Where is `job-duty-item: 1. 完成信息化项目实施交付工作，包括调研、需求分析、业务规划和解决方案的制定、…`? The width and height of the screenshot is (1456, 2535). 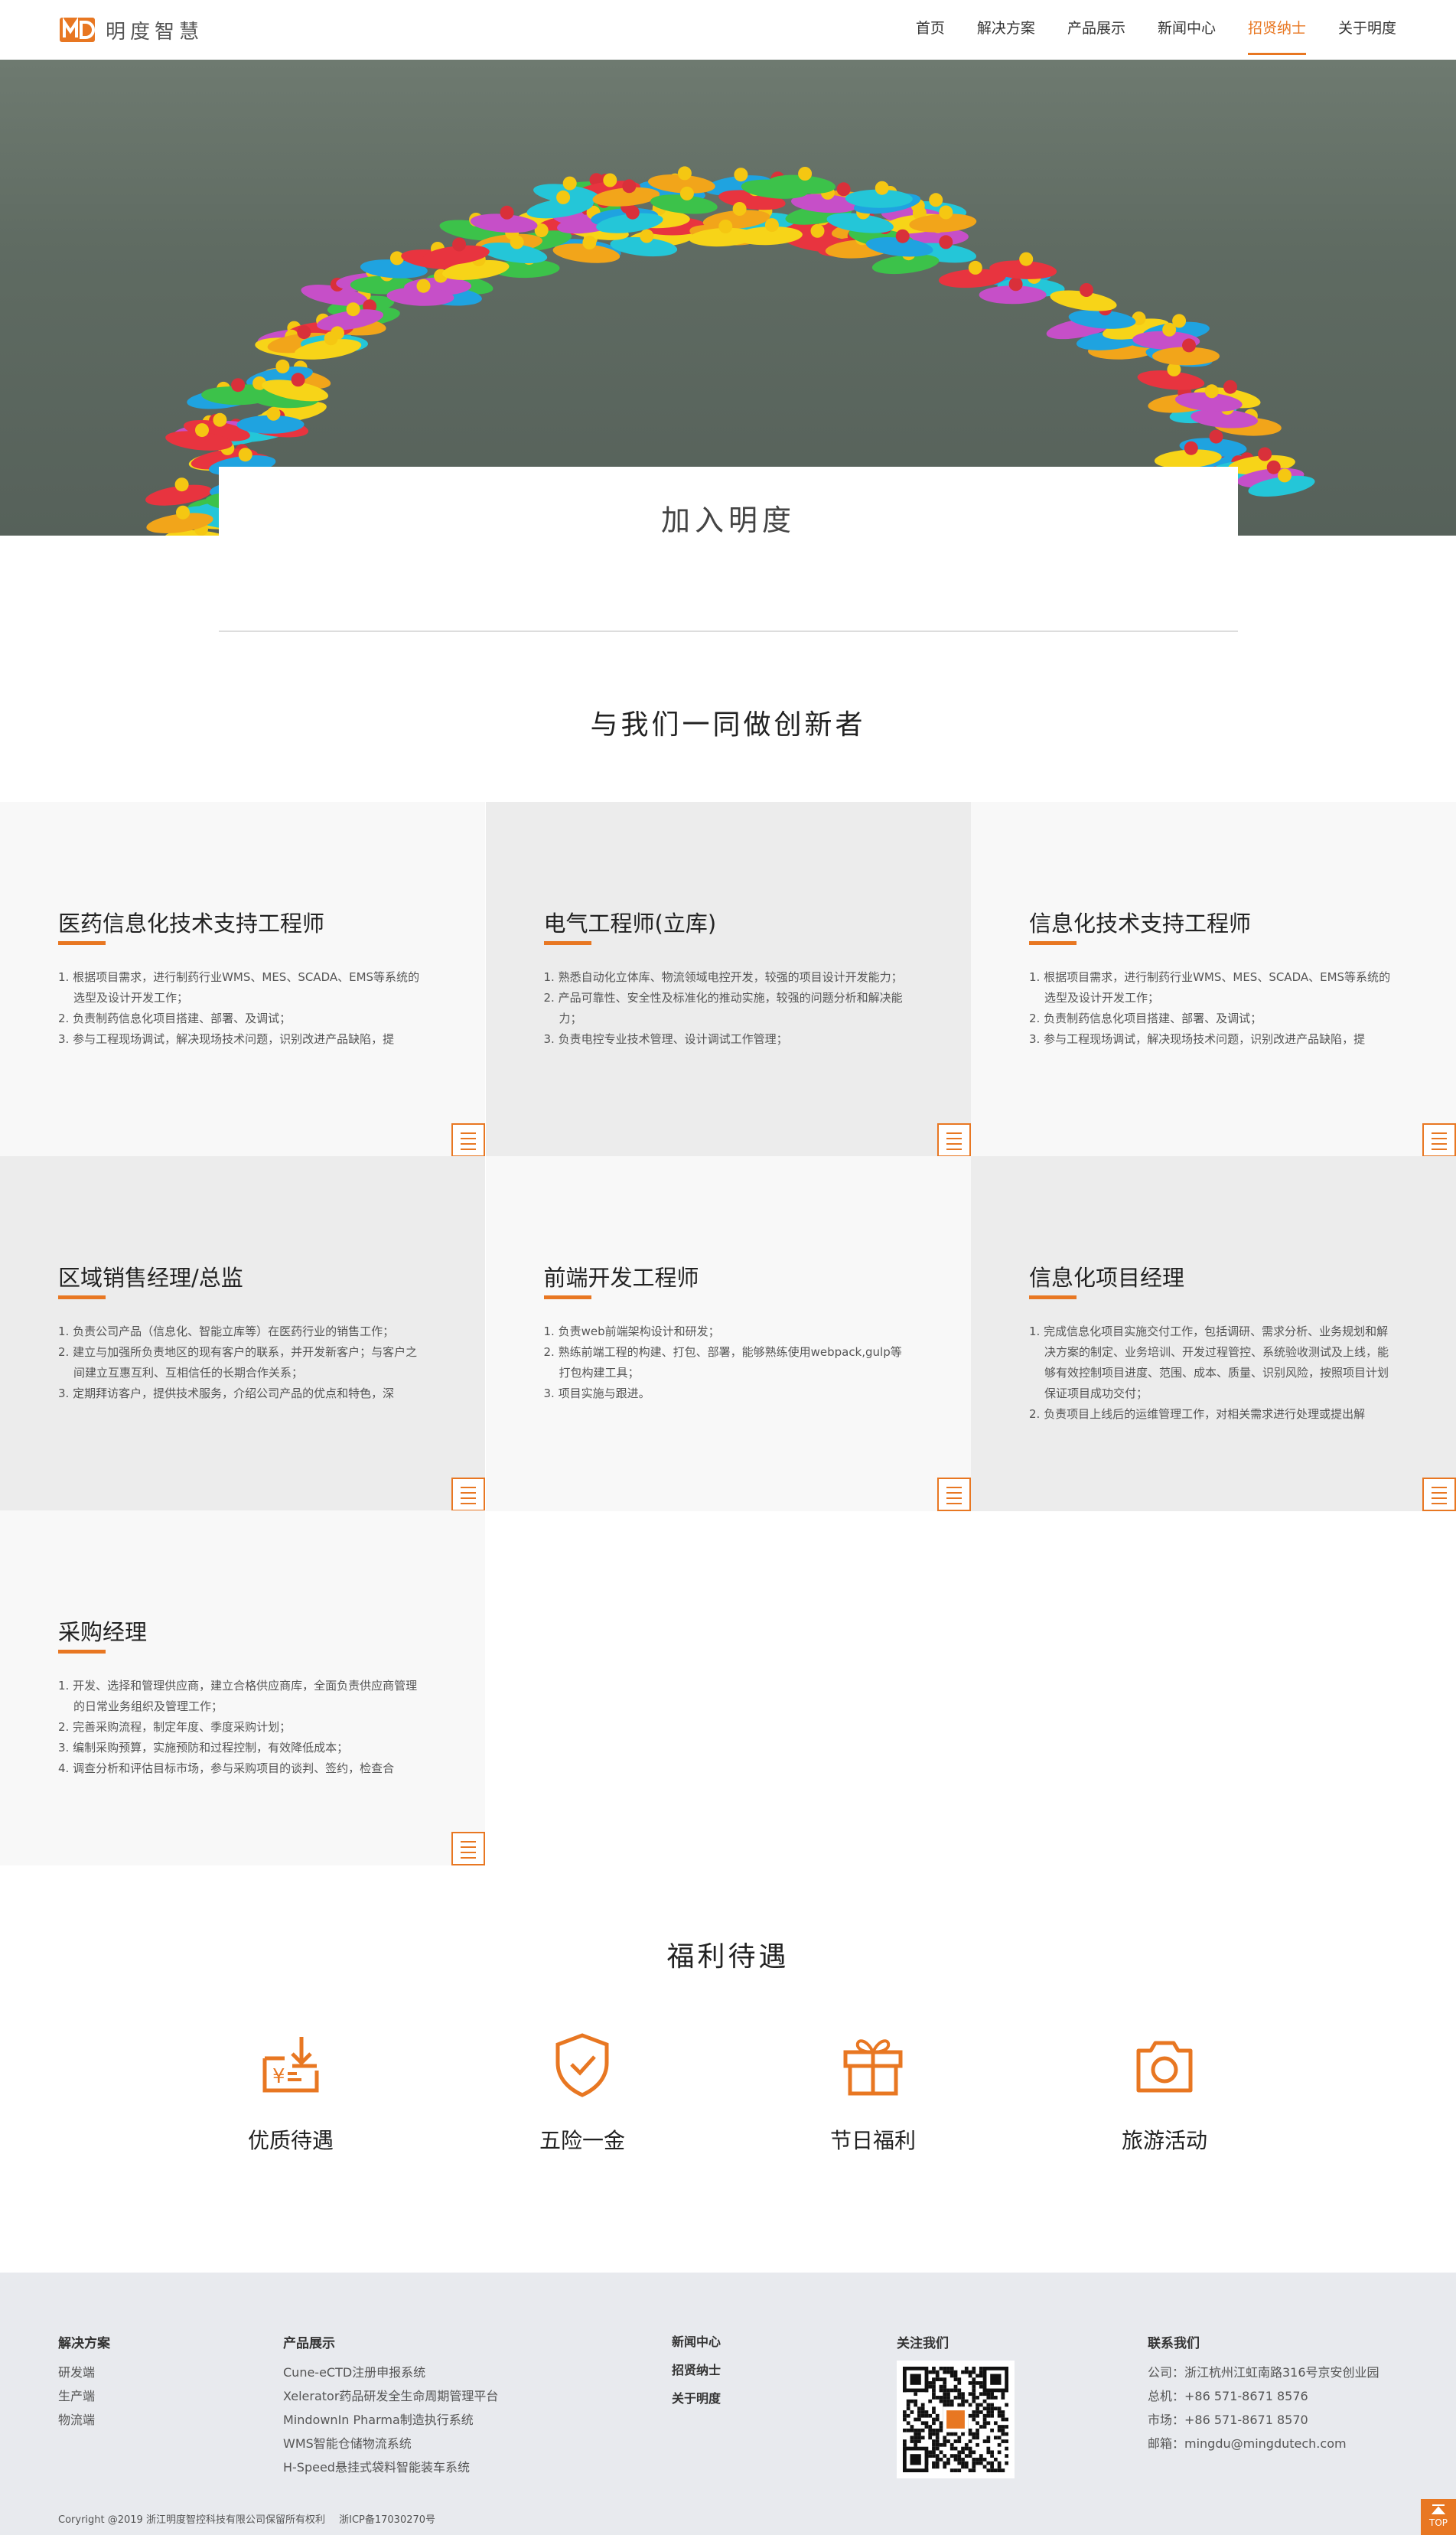
job-duty-item: 1. 完成信息化项目实施交付工作，包括调研、需求分析、业务规划和解决方案的制定、… is located at coordinates (1209, 1362).